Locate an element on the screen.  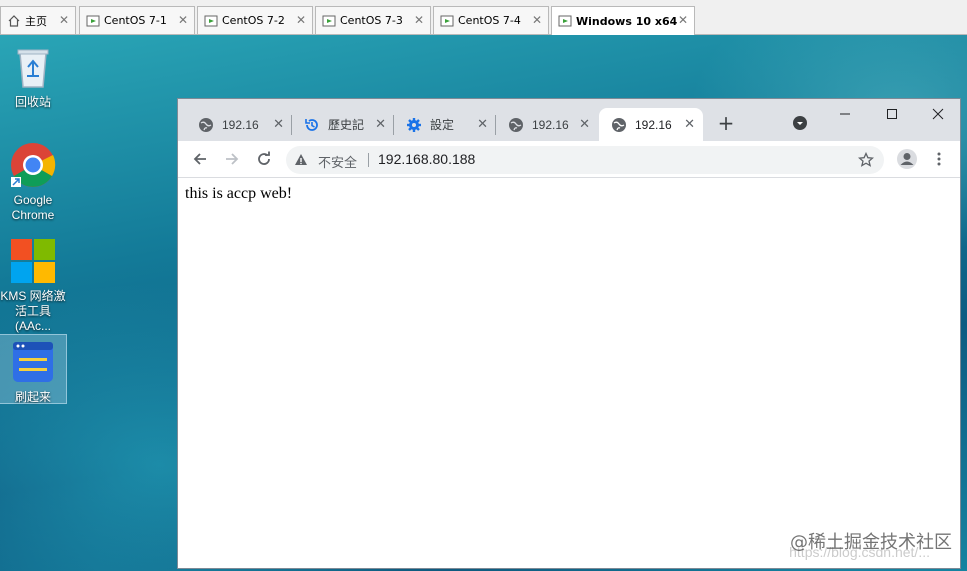
bookmark-star-icon is located at coordinates (866, 162).